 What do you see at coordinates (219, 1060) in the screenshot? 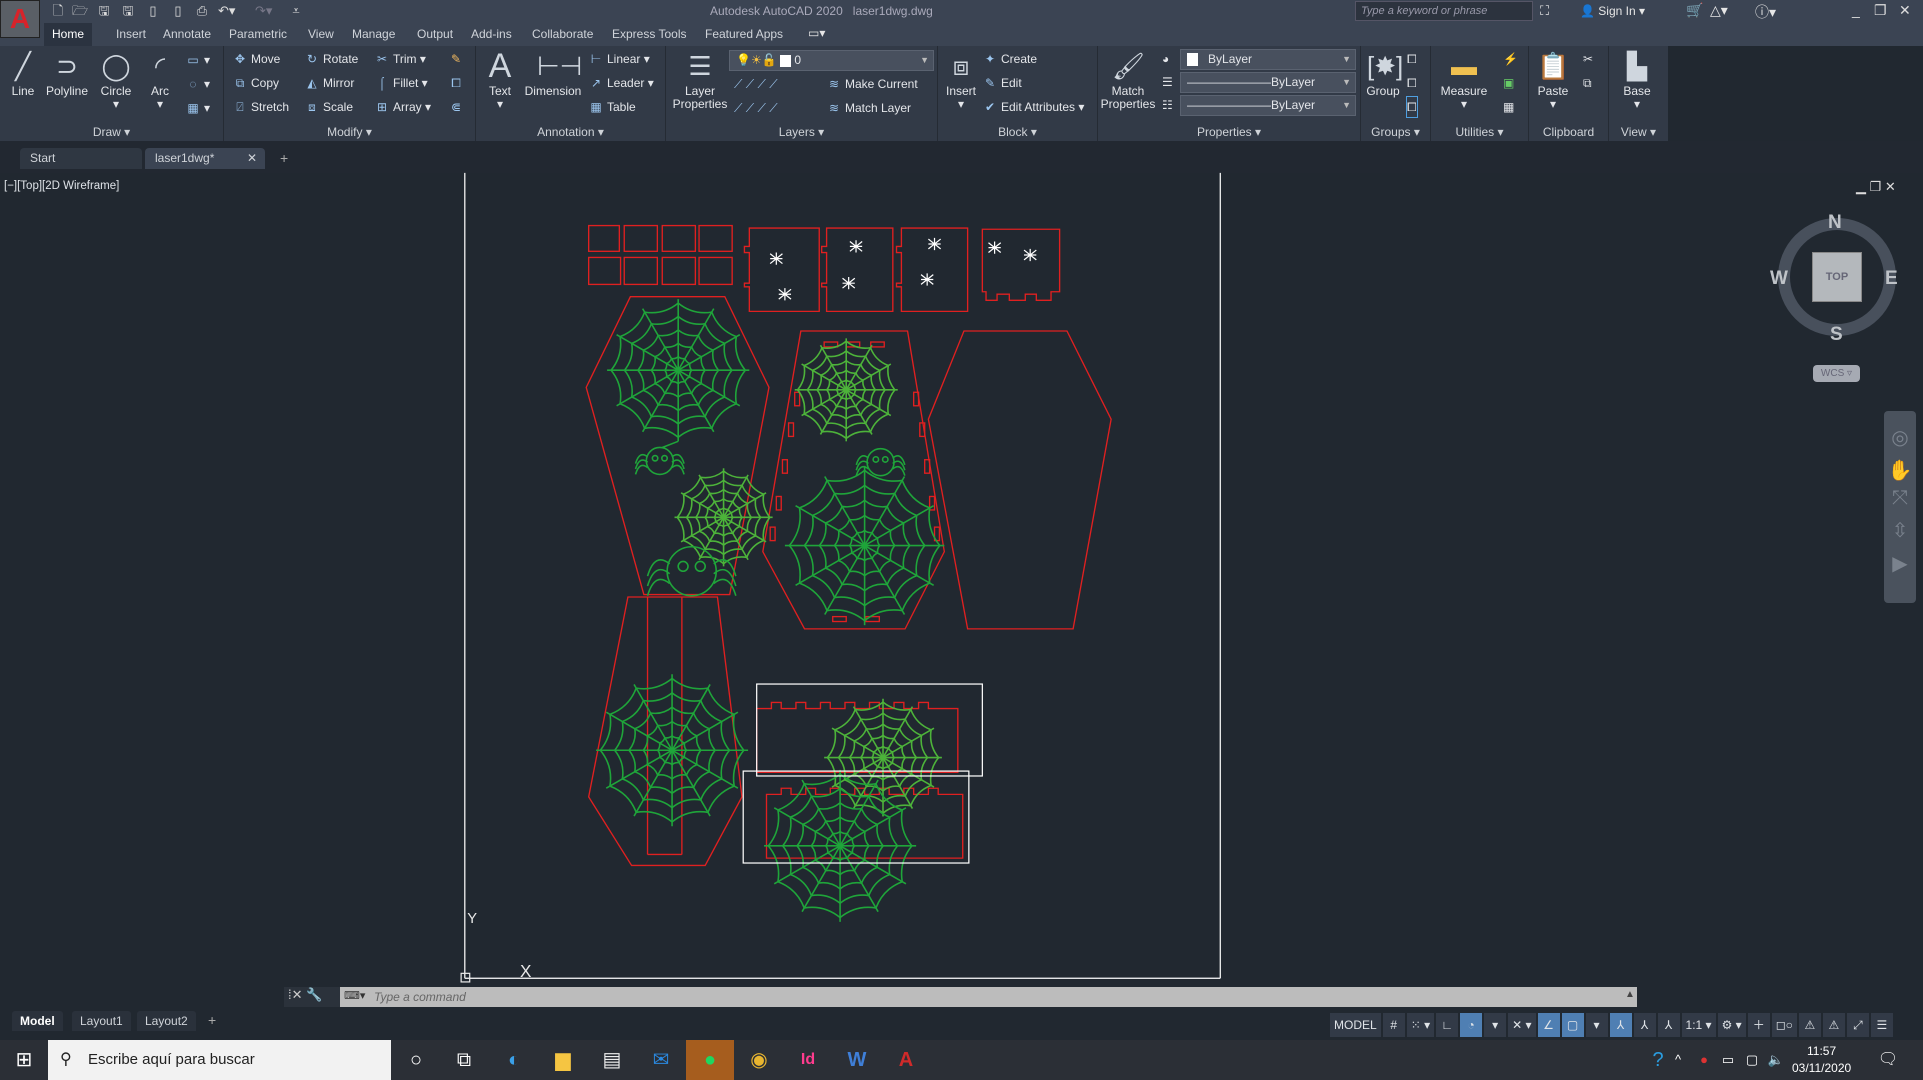
I see `taskbar-search-input: ⚲ Escribe aquí para buscar` at bounding box center [219, 1060].